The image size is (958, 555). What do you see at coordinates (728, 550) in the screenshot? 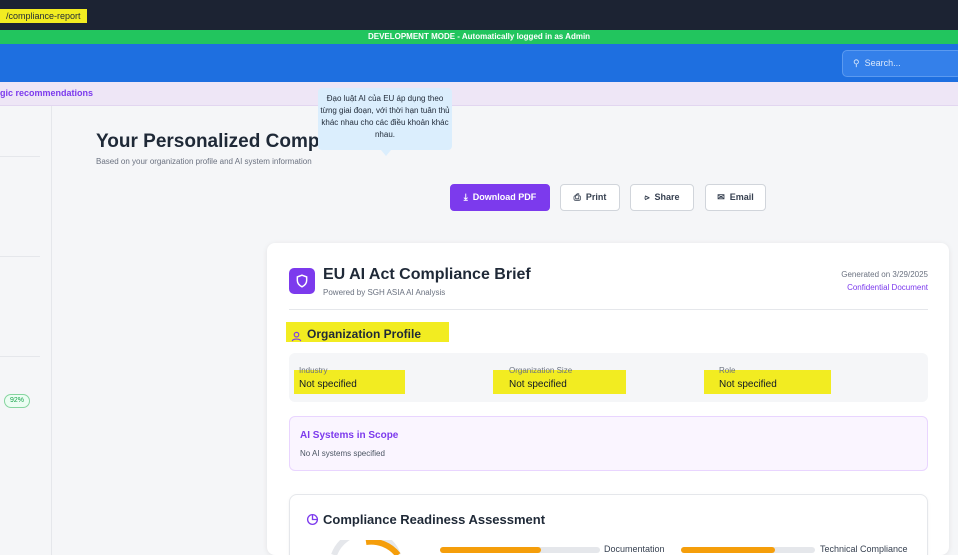
I see `technical-compliance-progress-fill` at bounding box center [728, 550].